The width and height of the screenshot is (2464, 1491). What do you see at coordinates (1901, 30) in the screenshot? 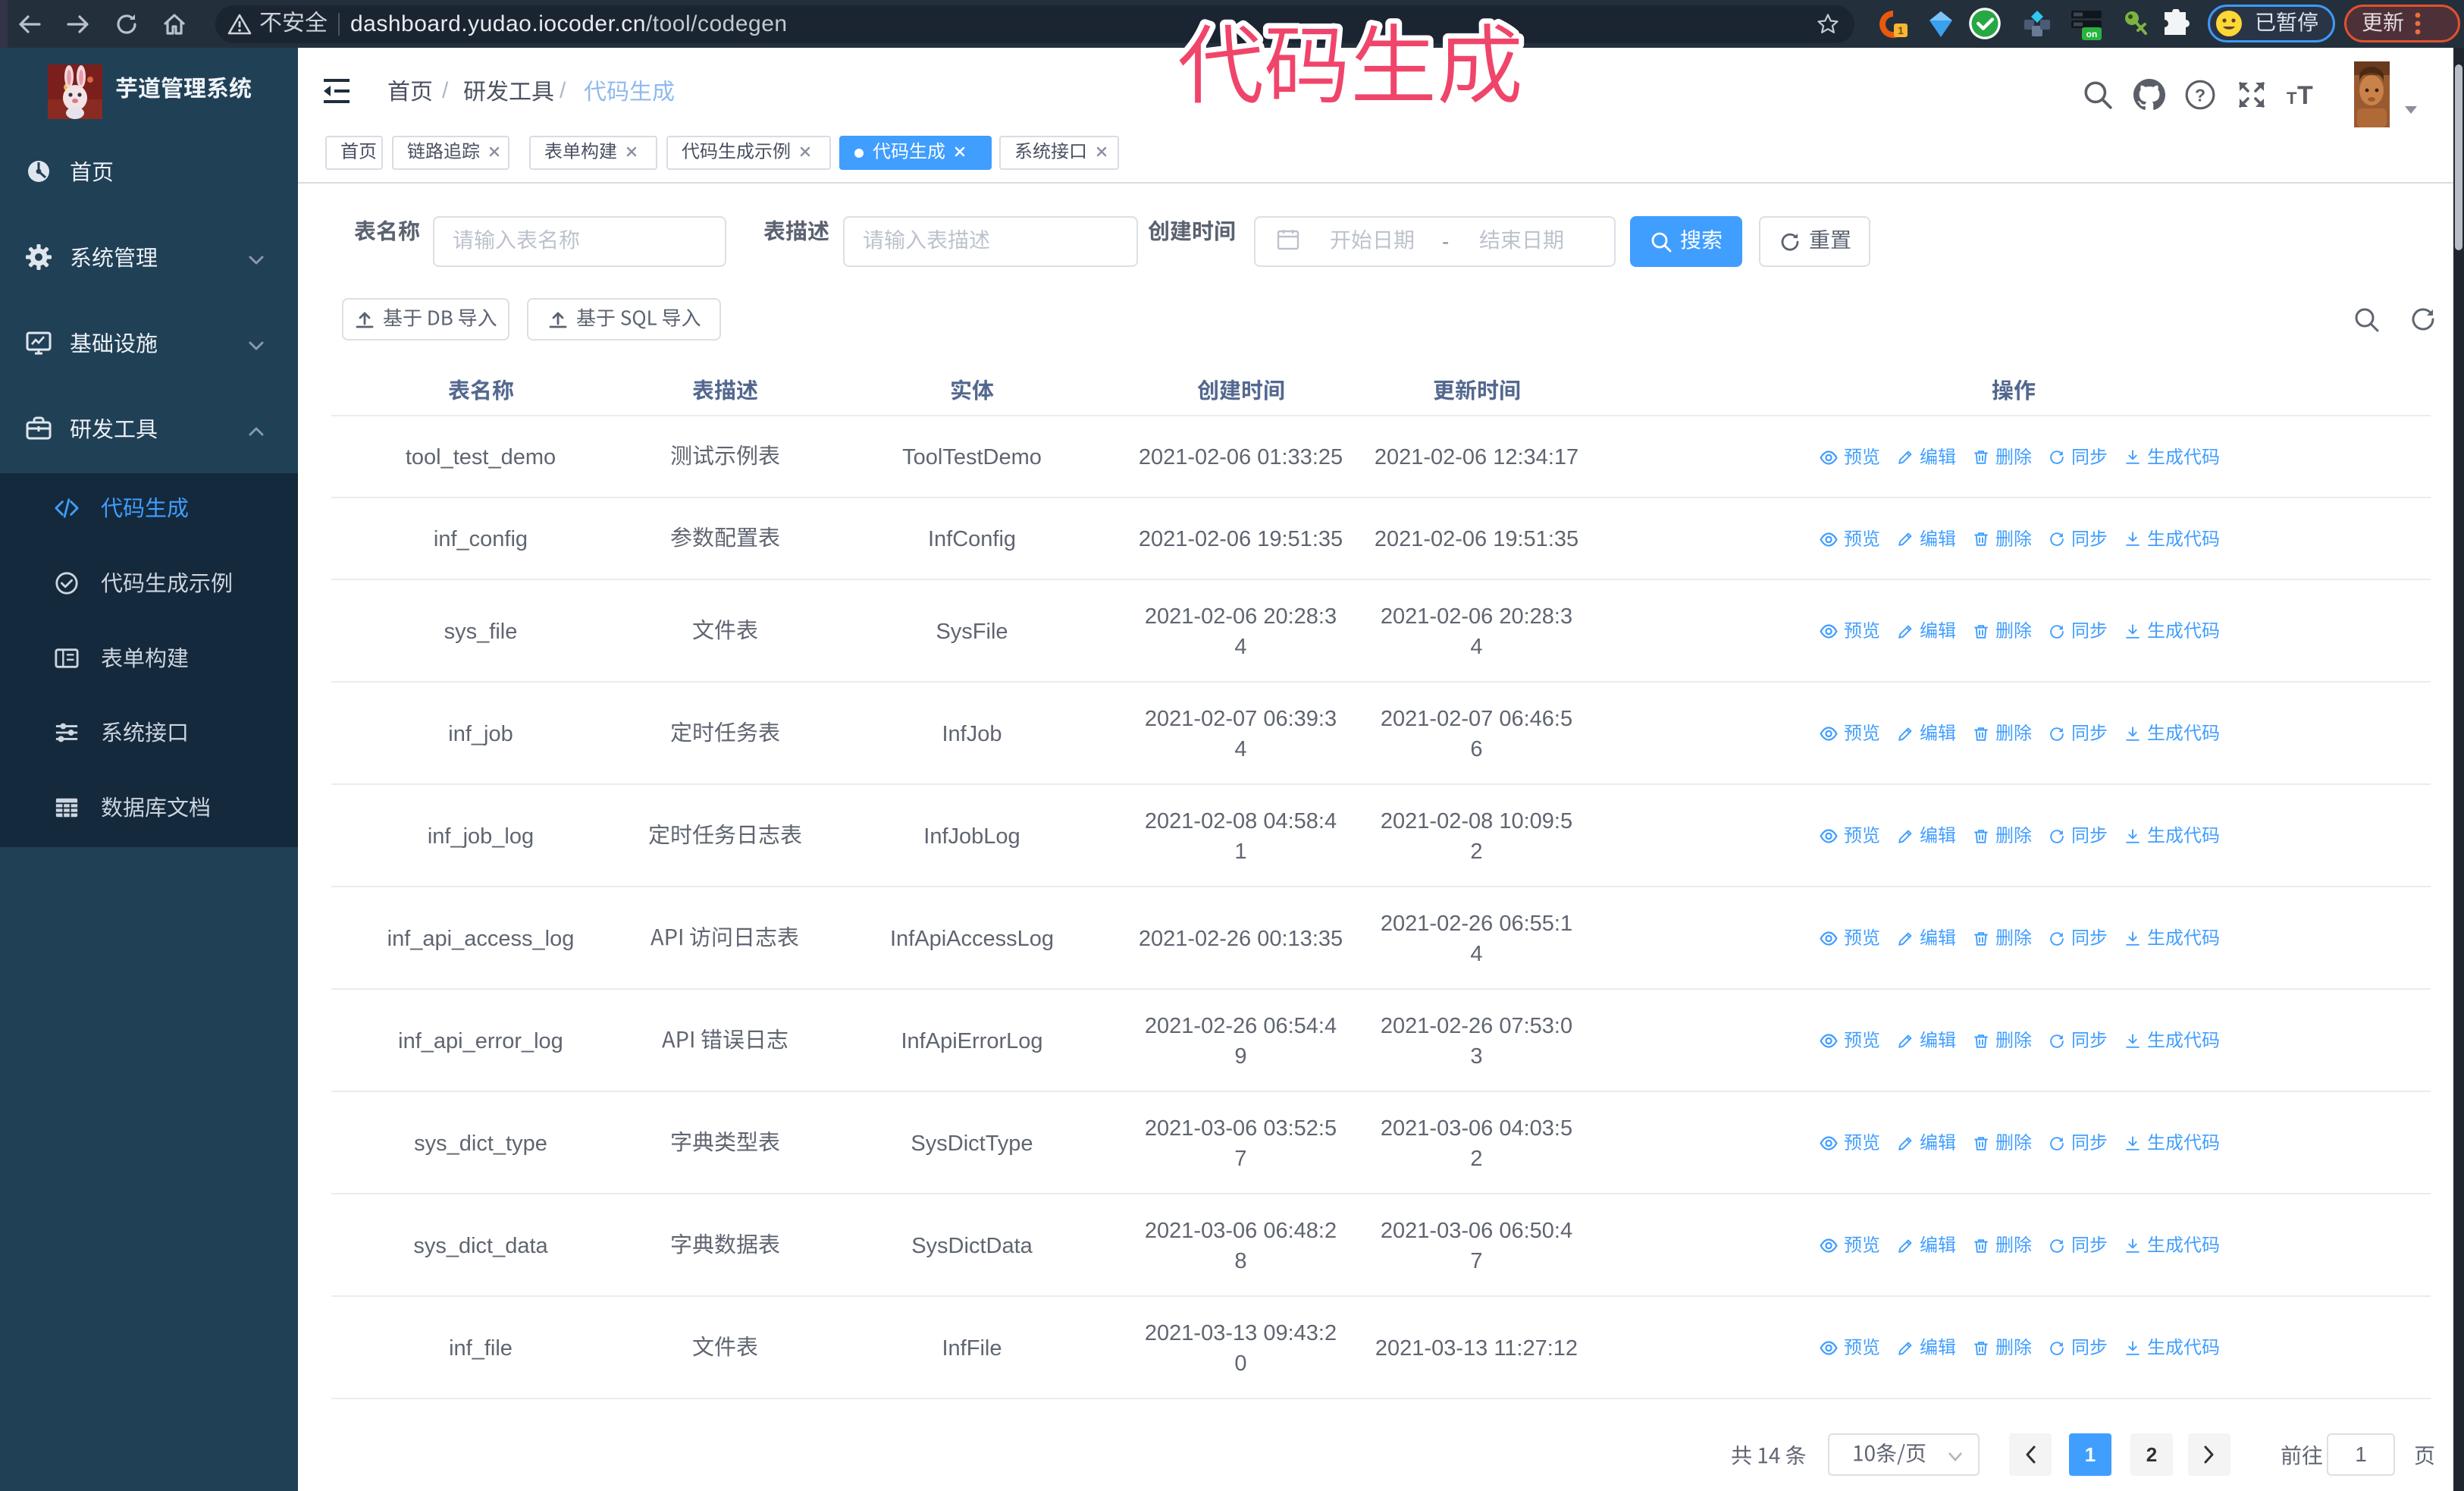
I see `svg-text: 1` at bounding box center [1901, 30].